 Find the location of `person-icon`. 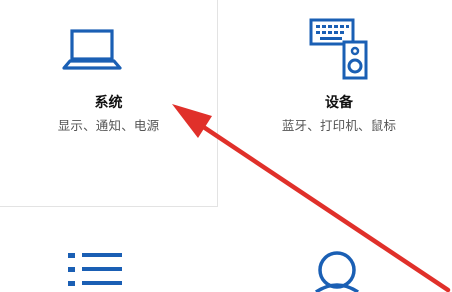

person-icon is located at coordinates (337, 271).